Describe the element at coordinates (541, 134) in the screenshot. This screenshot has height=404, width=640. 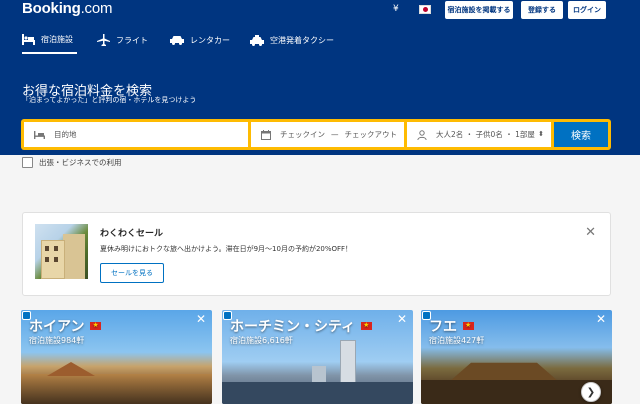
I see `chevron-updown-icon: ⬍` at that location.